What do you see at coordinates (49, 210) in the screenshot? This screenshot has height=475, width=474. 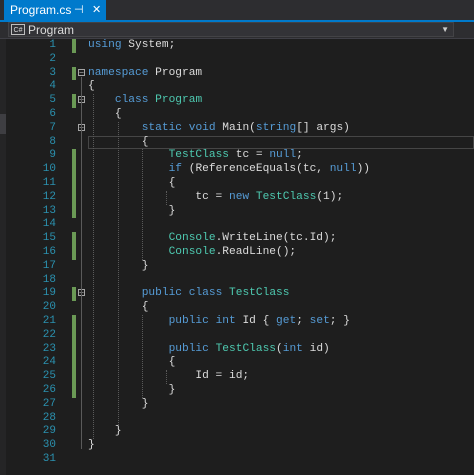 I see `line-number: 13` at bounding box center [49, 210].